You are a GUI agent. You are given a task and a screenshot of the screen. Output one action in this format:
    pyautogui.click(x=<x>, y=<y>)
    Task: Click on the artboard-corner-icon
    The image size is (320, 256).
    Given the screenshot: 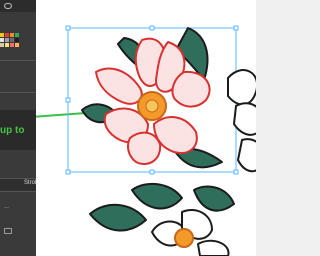 What is the action you would take?
    pyautogui.click(x=8, y=231)
    